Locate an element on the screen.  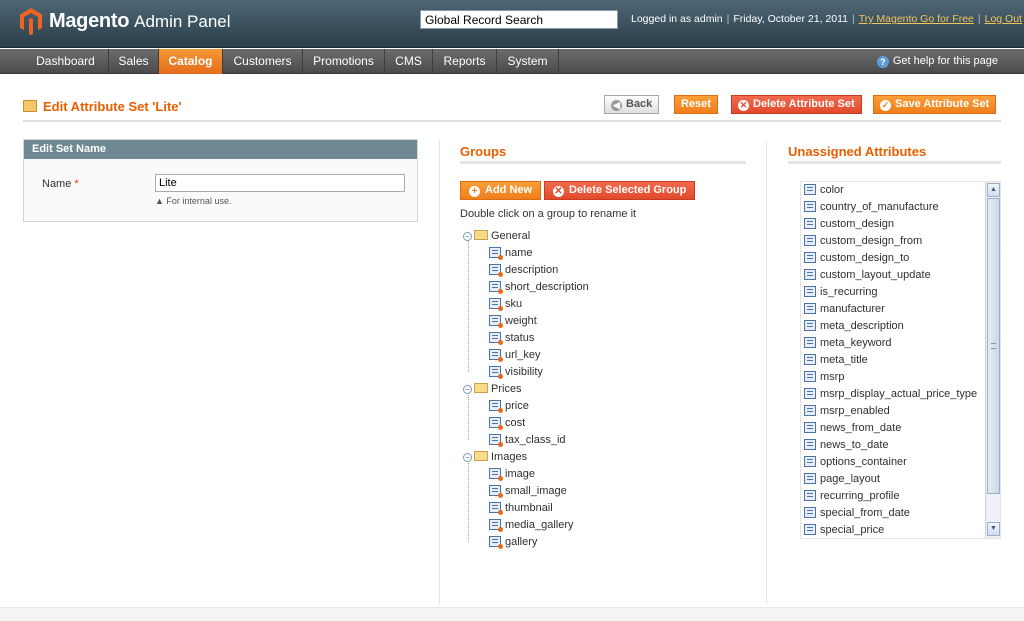
unassigned-attribute: special_price is located at coordinates (844, 530).